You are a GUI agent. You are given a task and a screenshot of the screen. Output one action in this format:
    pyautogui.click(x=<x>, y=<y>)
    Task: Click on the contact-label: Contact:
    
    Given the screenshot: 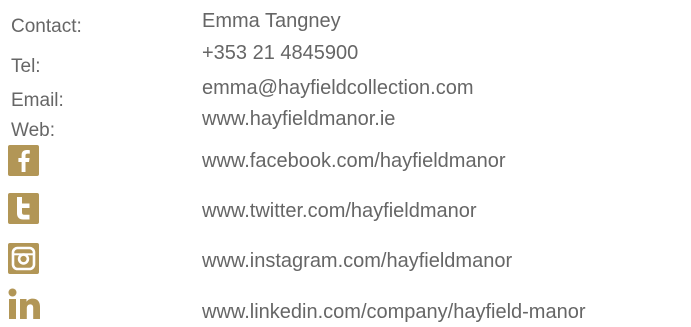 What is the action you would take?
    pyautogui.click(x=46, y=26)
    